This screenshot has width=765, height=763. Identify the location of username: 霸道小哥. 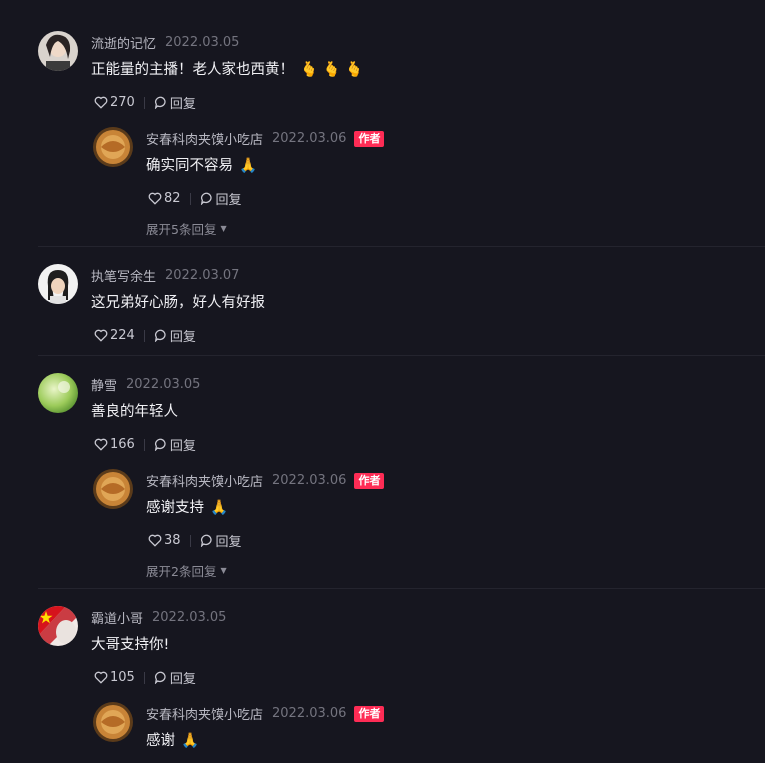
(117, 617).